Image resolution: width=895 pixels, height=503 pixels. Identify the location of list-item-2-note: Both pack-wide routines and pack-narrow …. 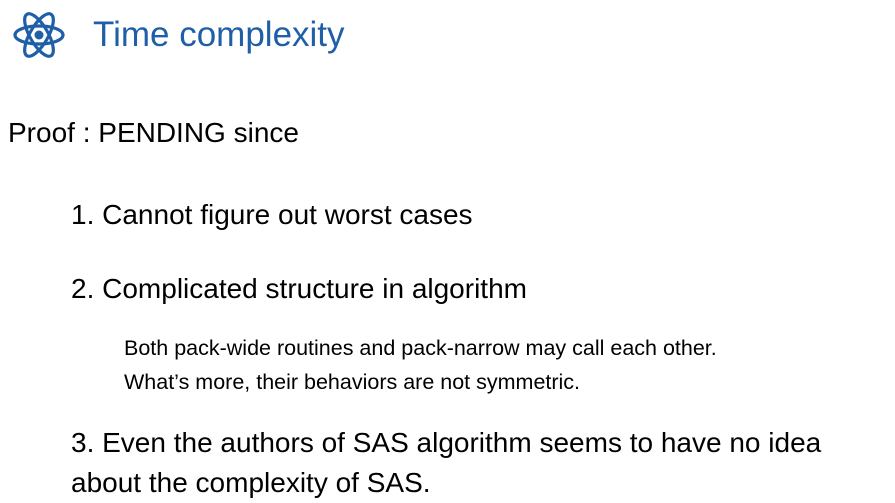
(420, 365).